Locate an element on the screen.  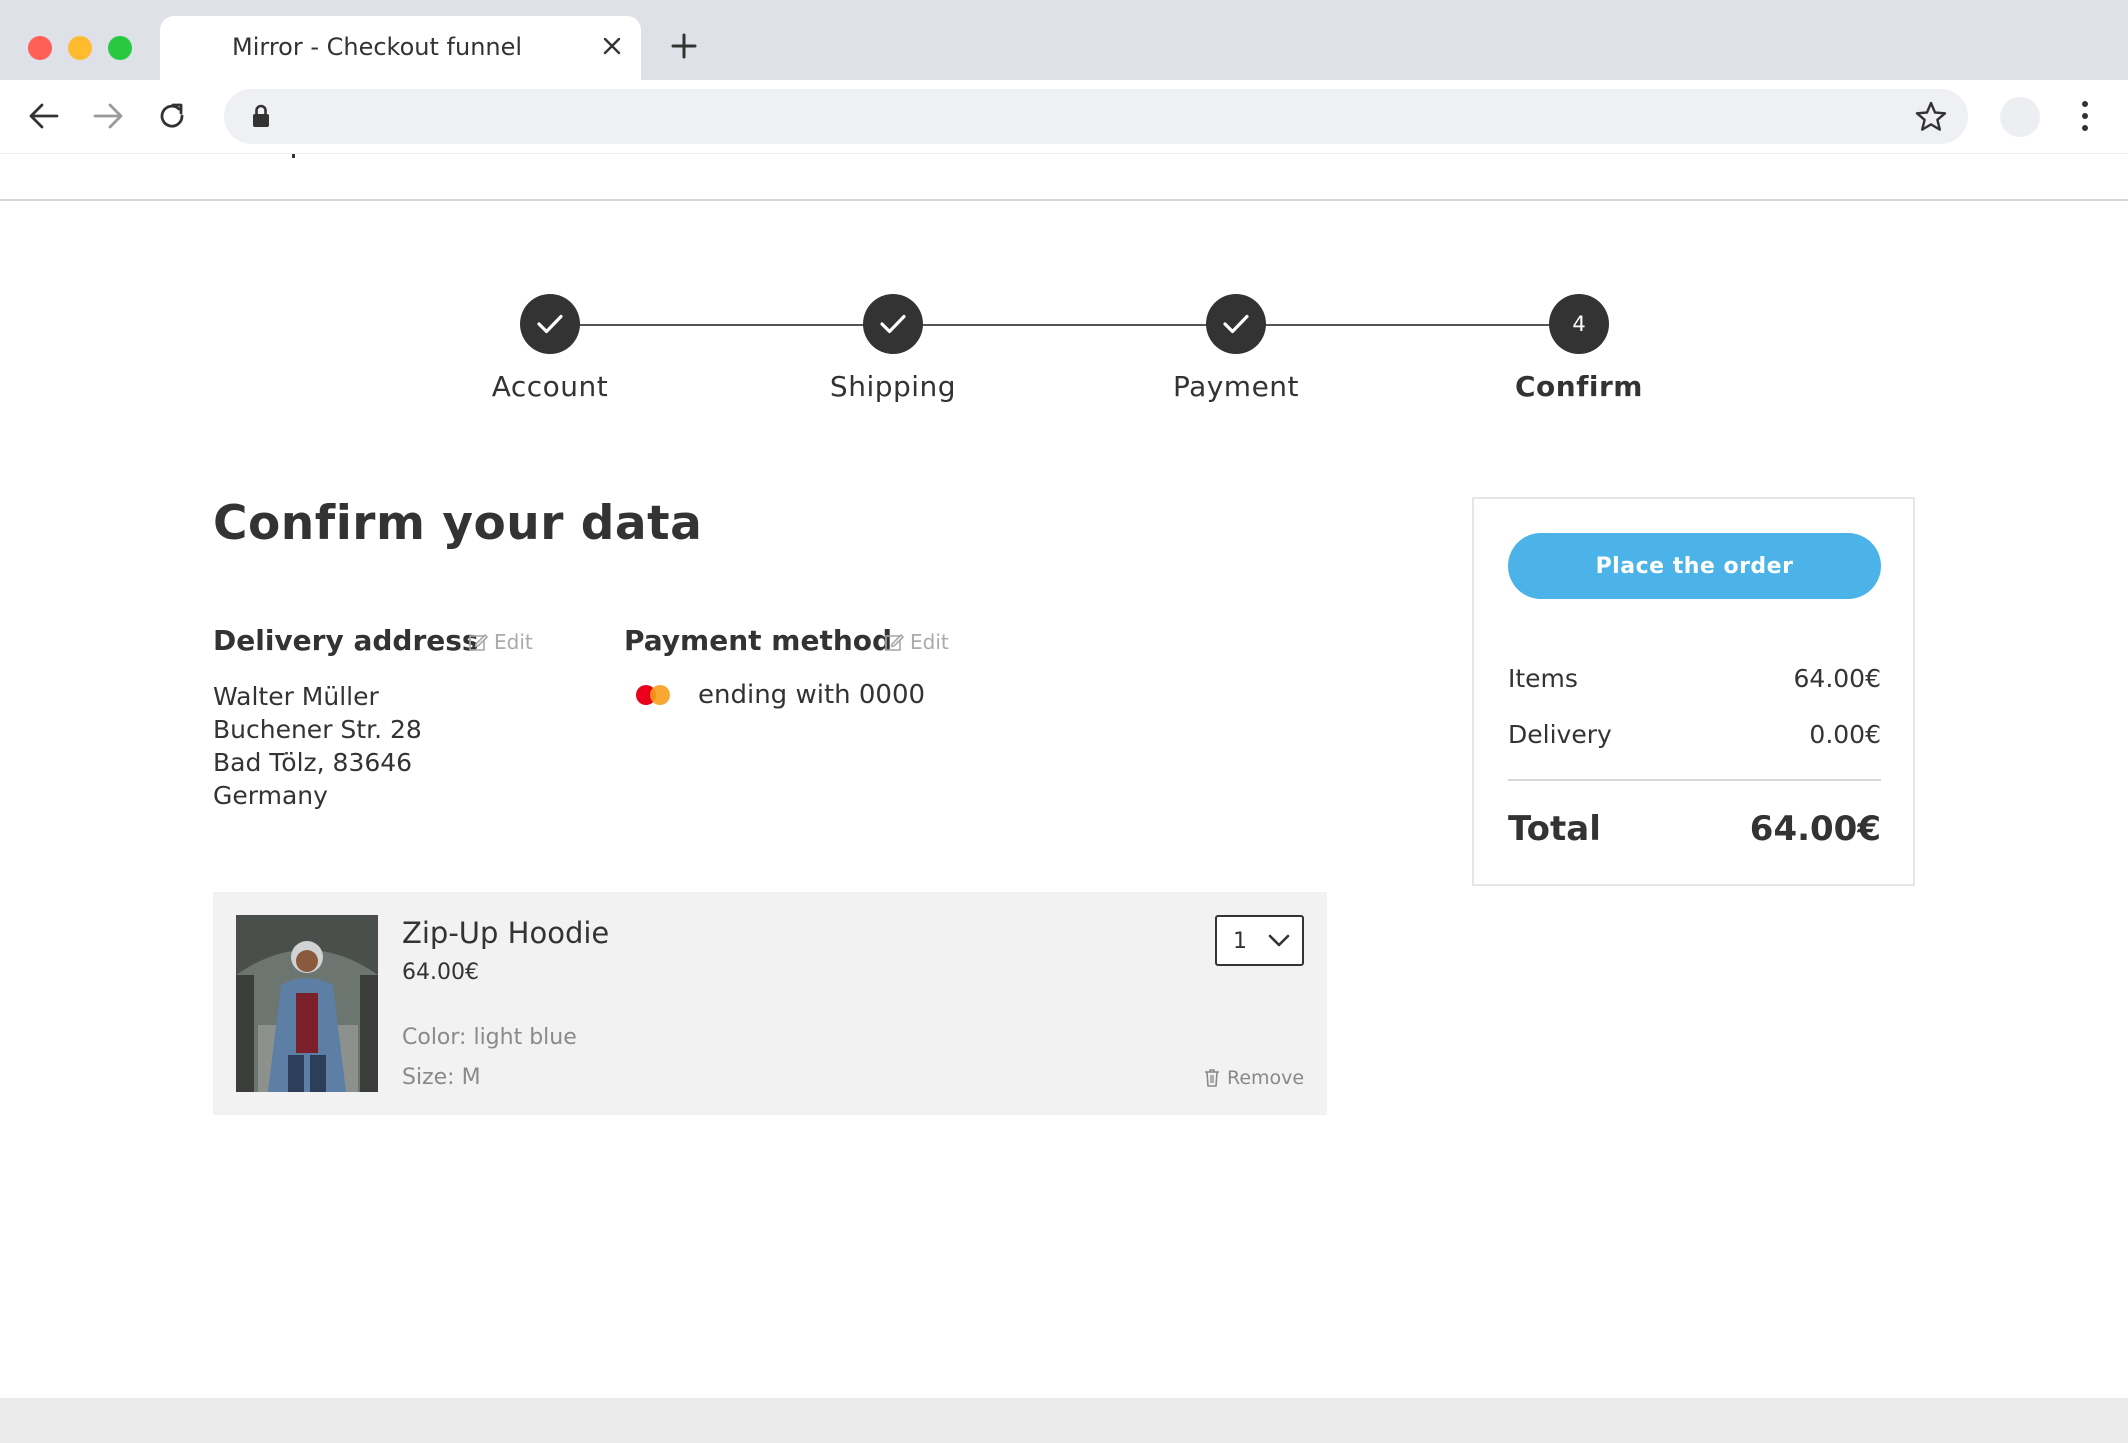
window-zoom-button is located at coordinates (120, 48).